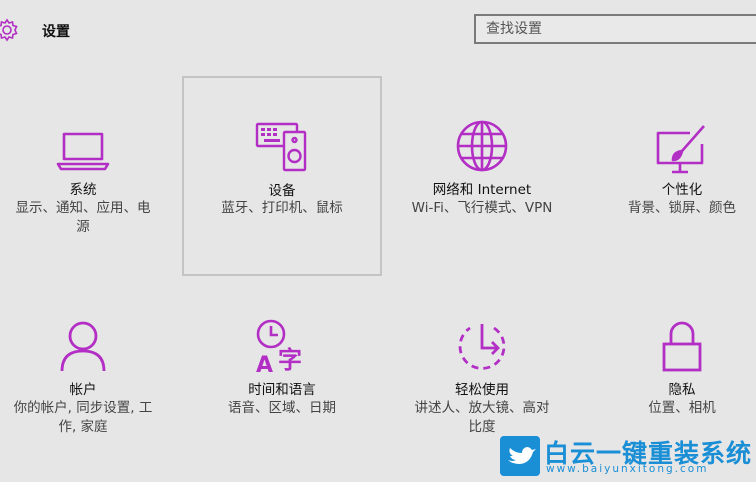 This screenshot has width=756, height=482. What do you see at coordinates (83, 227) in the screenshot?
I see `tile-description-line: 源` at bounding box center [83, 227].